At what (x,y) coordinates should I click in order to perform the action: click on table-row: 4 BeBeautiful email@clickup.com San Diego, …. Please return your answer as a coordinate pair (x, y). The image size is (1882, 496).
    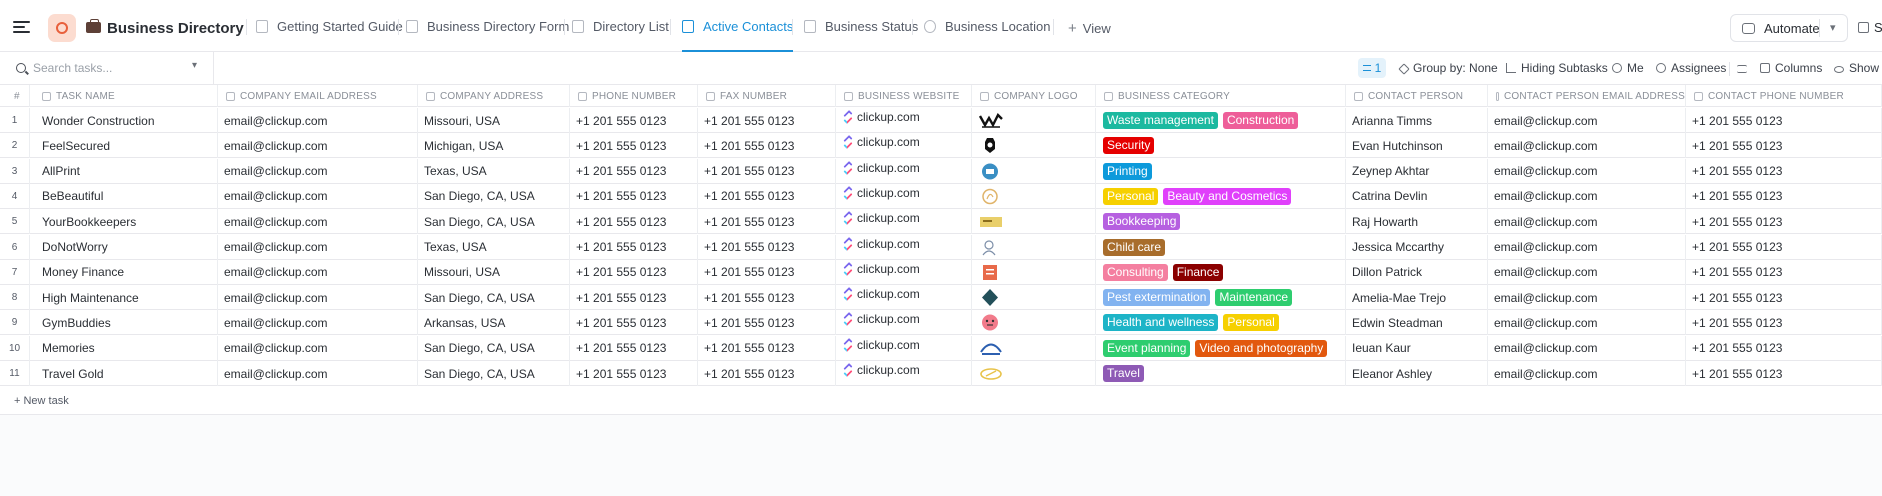
    Looking at the image, I should click on (941, 196).